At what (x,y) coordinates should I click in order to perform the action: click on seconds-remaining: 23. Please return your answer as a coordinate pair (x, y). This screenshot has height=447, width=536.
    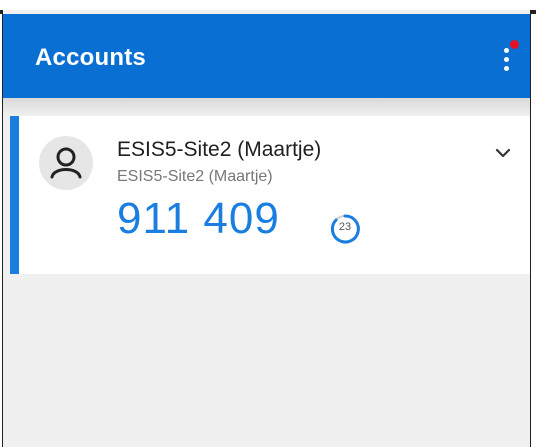
    Looking at the image, I should click on (345, 227).